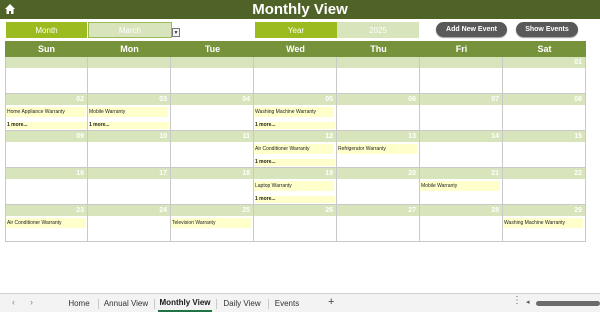 The height and width of the screenshot is (312, 600). I want to click on calendar-day-cell: 10, so click(129, 149).